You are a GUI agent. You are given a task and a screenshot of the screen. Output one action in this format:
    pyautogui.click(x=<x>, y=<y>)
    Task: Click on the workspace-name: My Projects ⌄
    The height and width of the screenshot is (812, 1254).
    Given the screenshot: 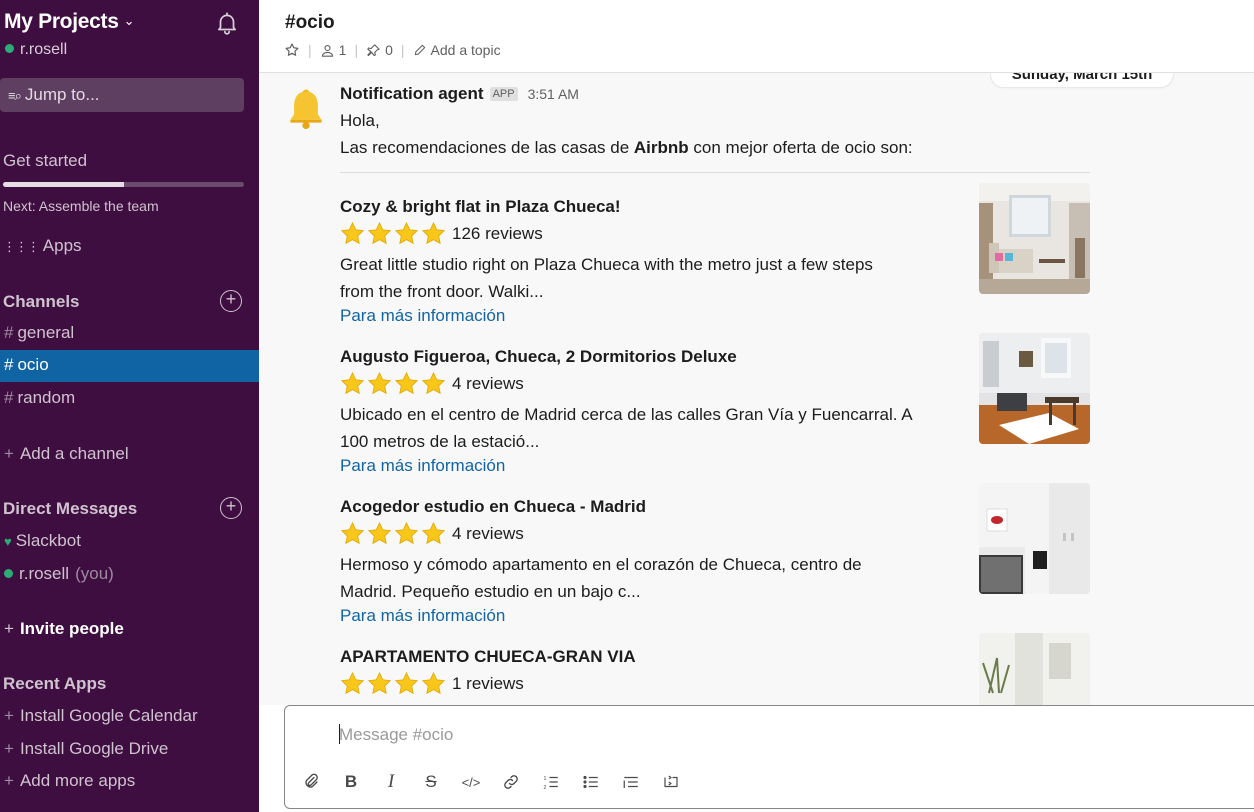 What is the action you would take?
    pyautogui.click(x=69, y=22)
    